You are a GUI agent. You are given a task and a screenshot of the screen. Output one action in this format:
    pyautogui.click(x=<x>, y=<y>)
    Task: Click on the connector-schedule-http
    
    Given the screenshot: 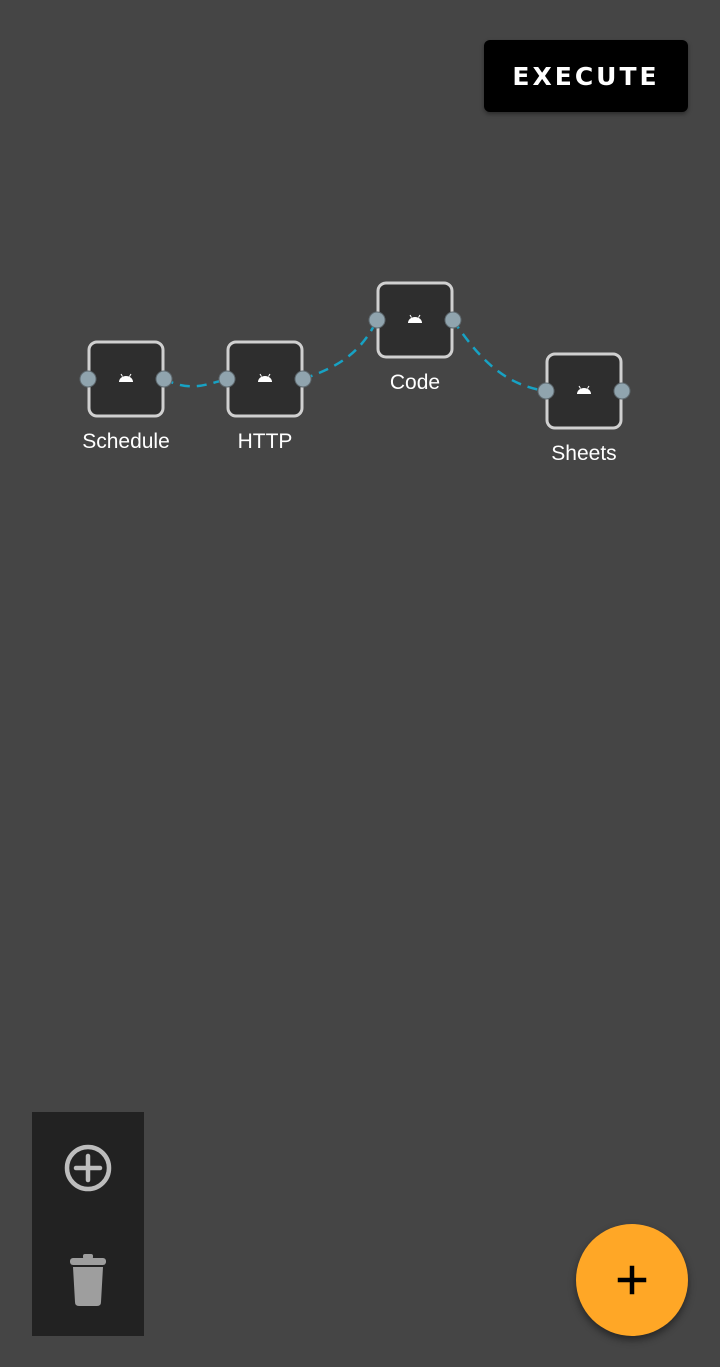 What is the action you would take?
    pyautogui.click(x=195, y=382)
    